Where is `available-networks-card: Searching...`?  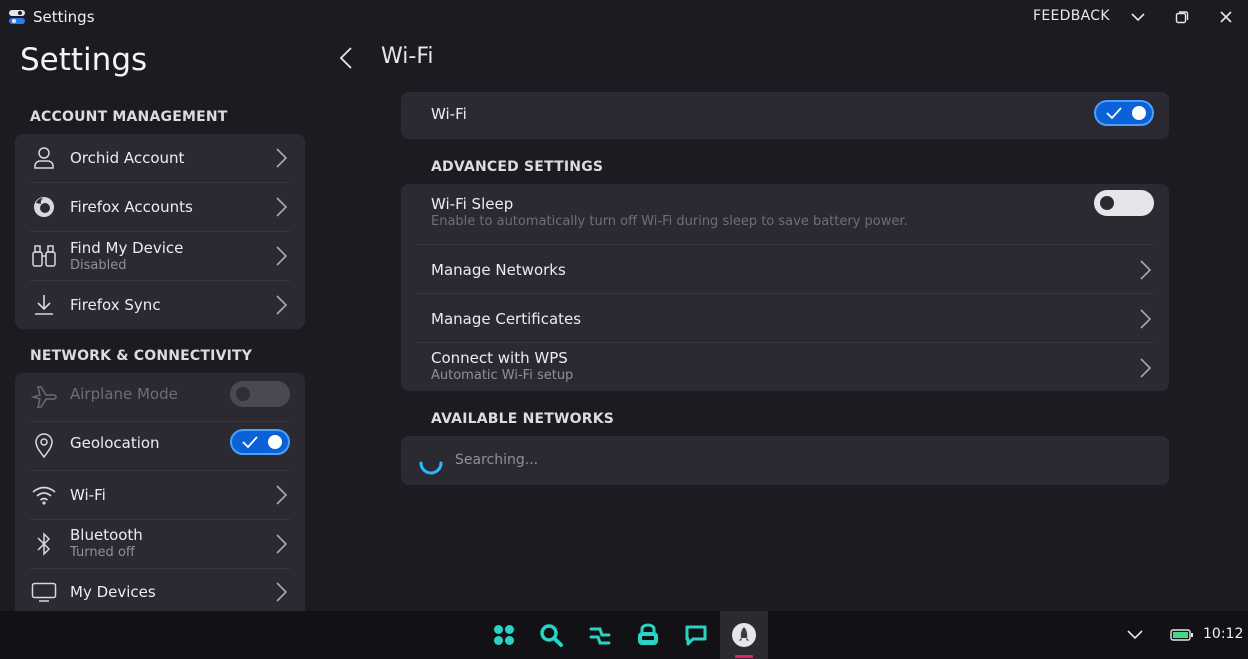
available-networks-card: Searching... is located at coordinates (785, 460).